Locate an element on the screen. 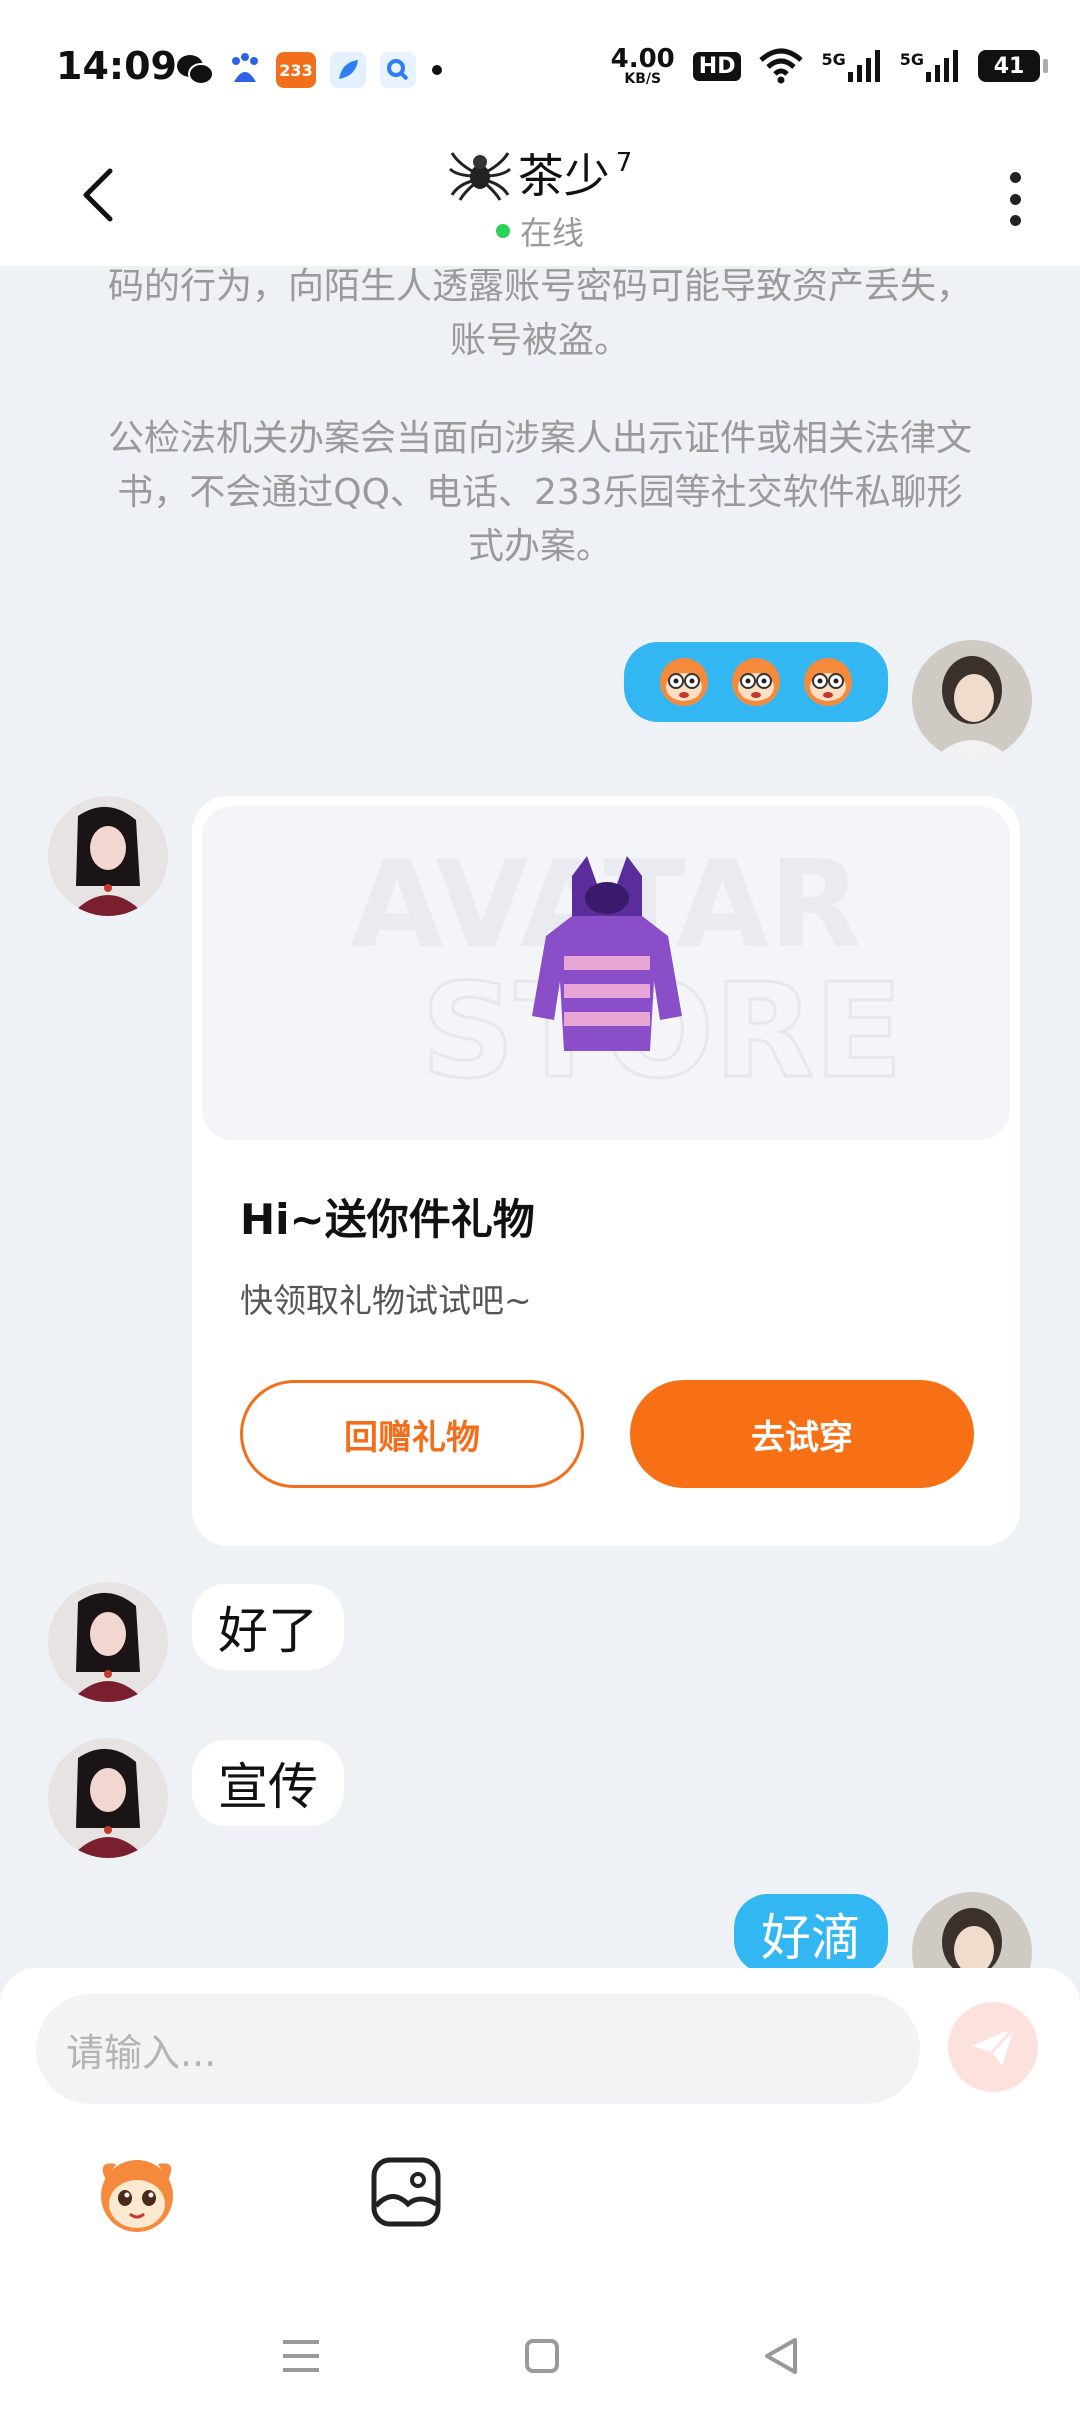  more-options-button is located at coordinates (1015, 199).